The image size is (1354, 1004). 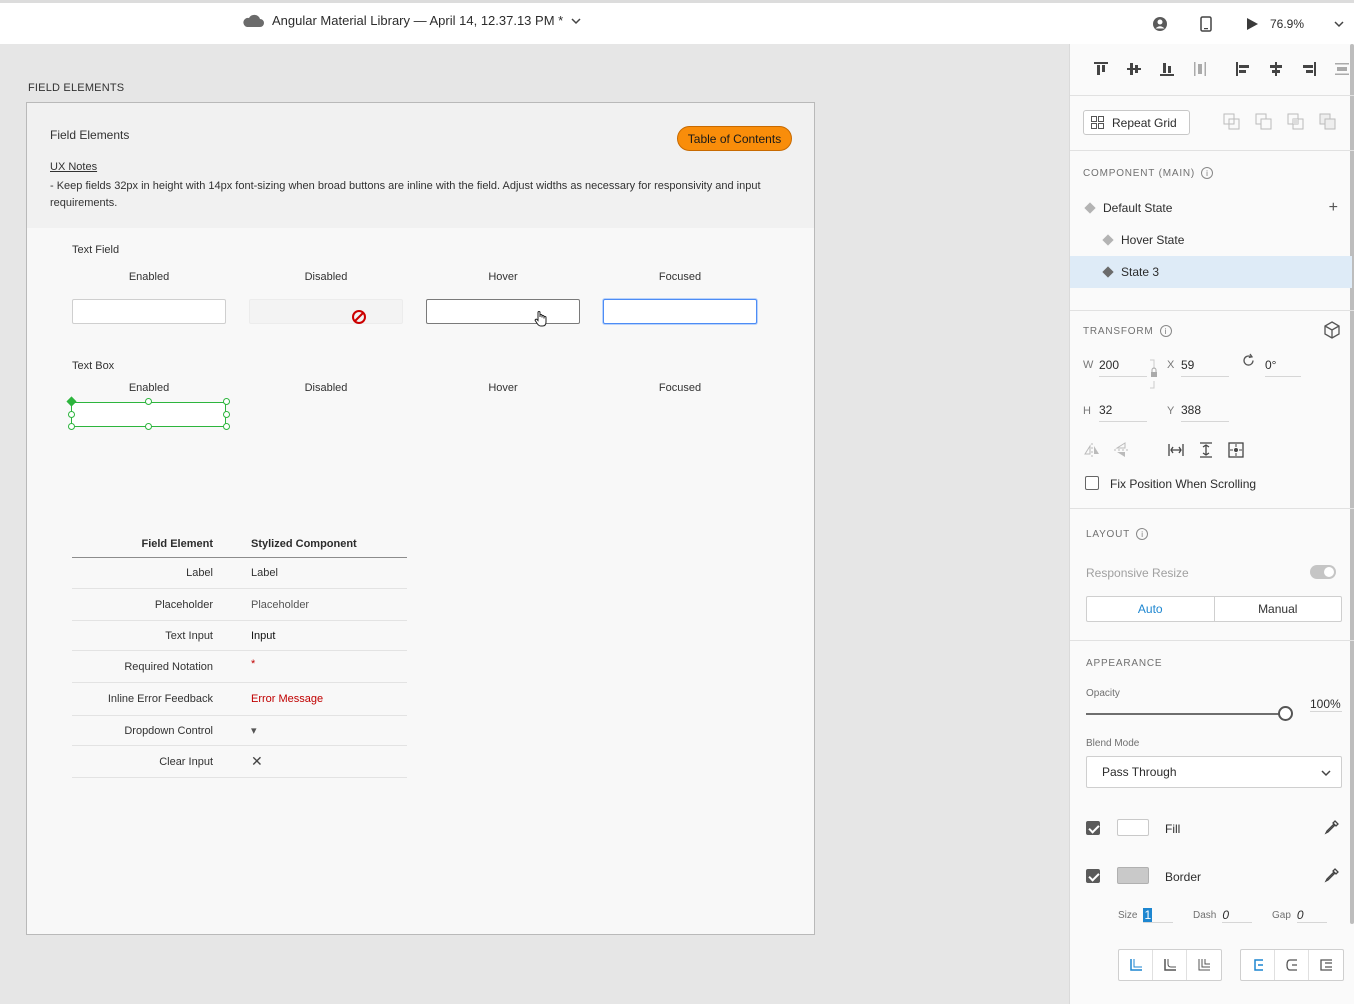 I want to click on text-field-focused, so click(x=680, y=311).